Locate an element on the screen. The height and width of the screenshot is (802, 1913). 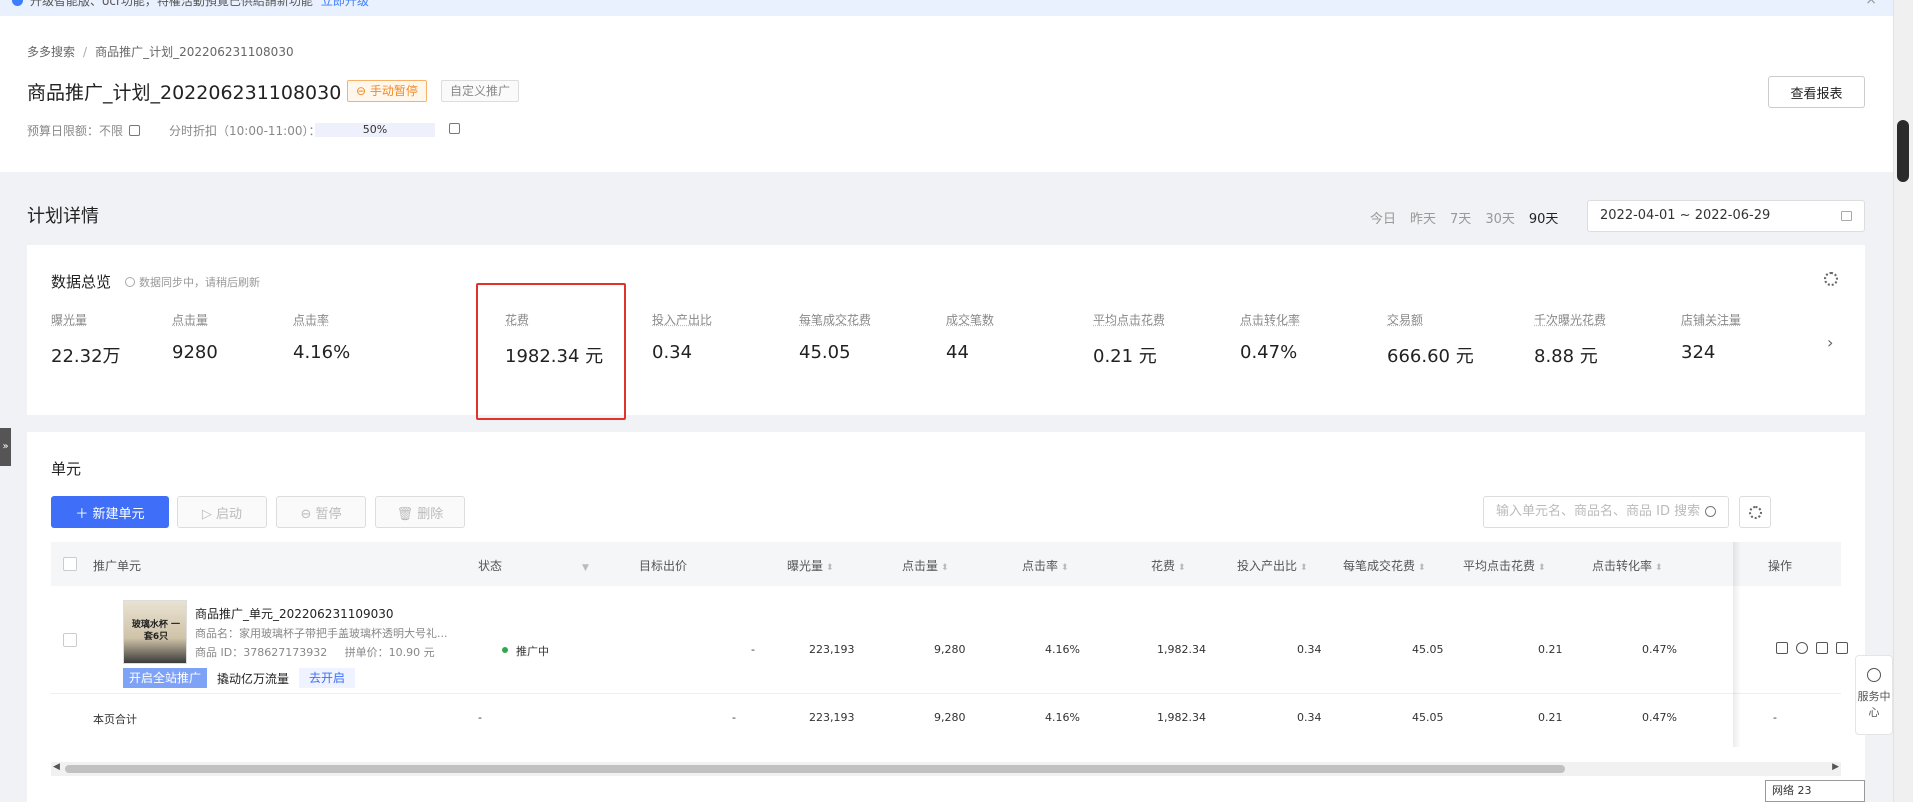
page-scrollbar is located at coordinates (1903, 401).